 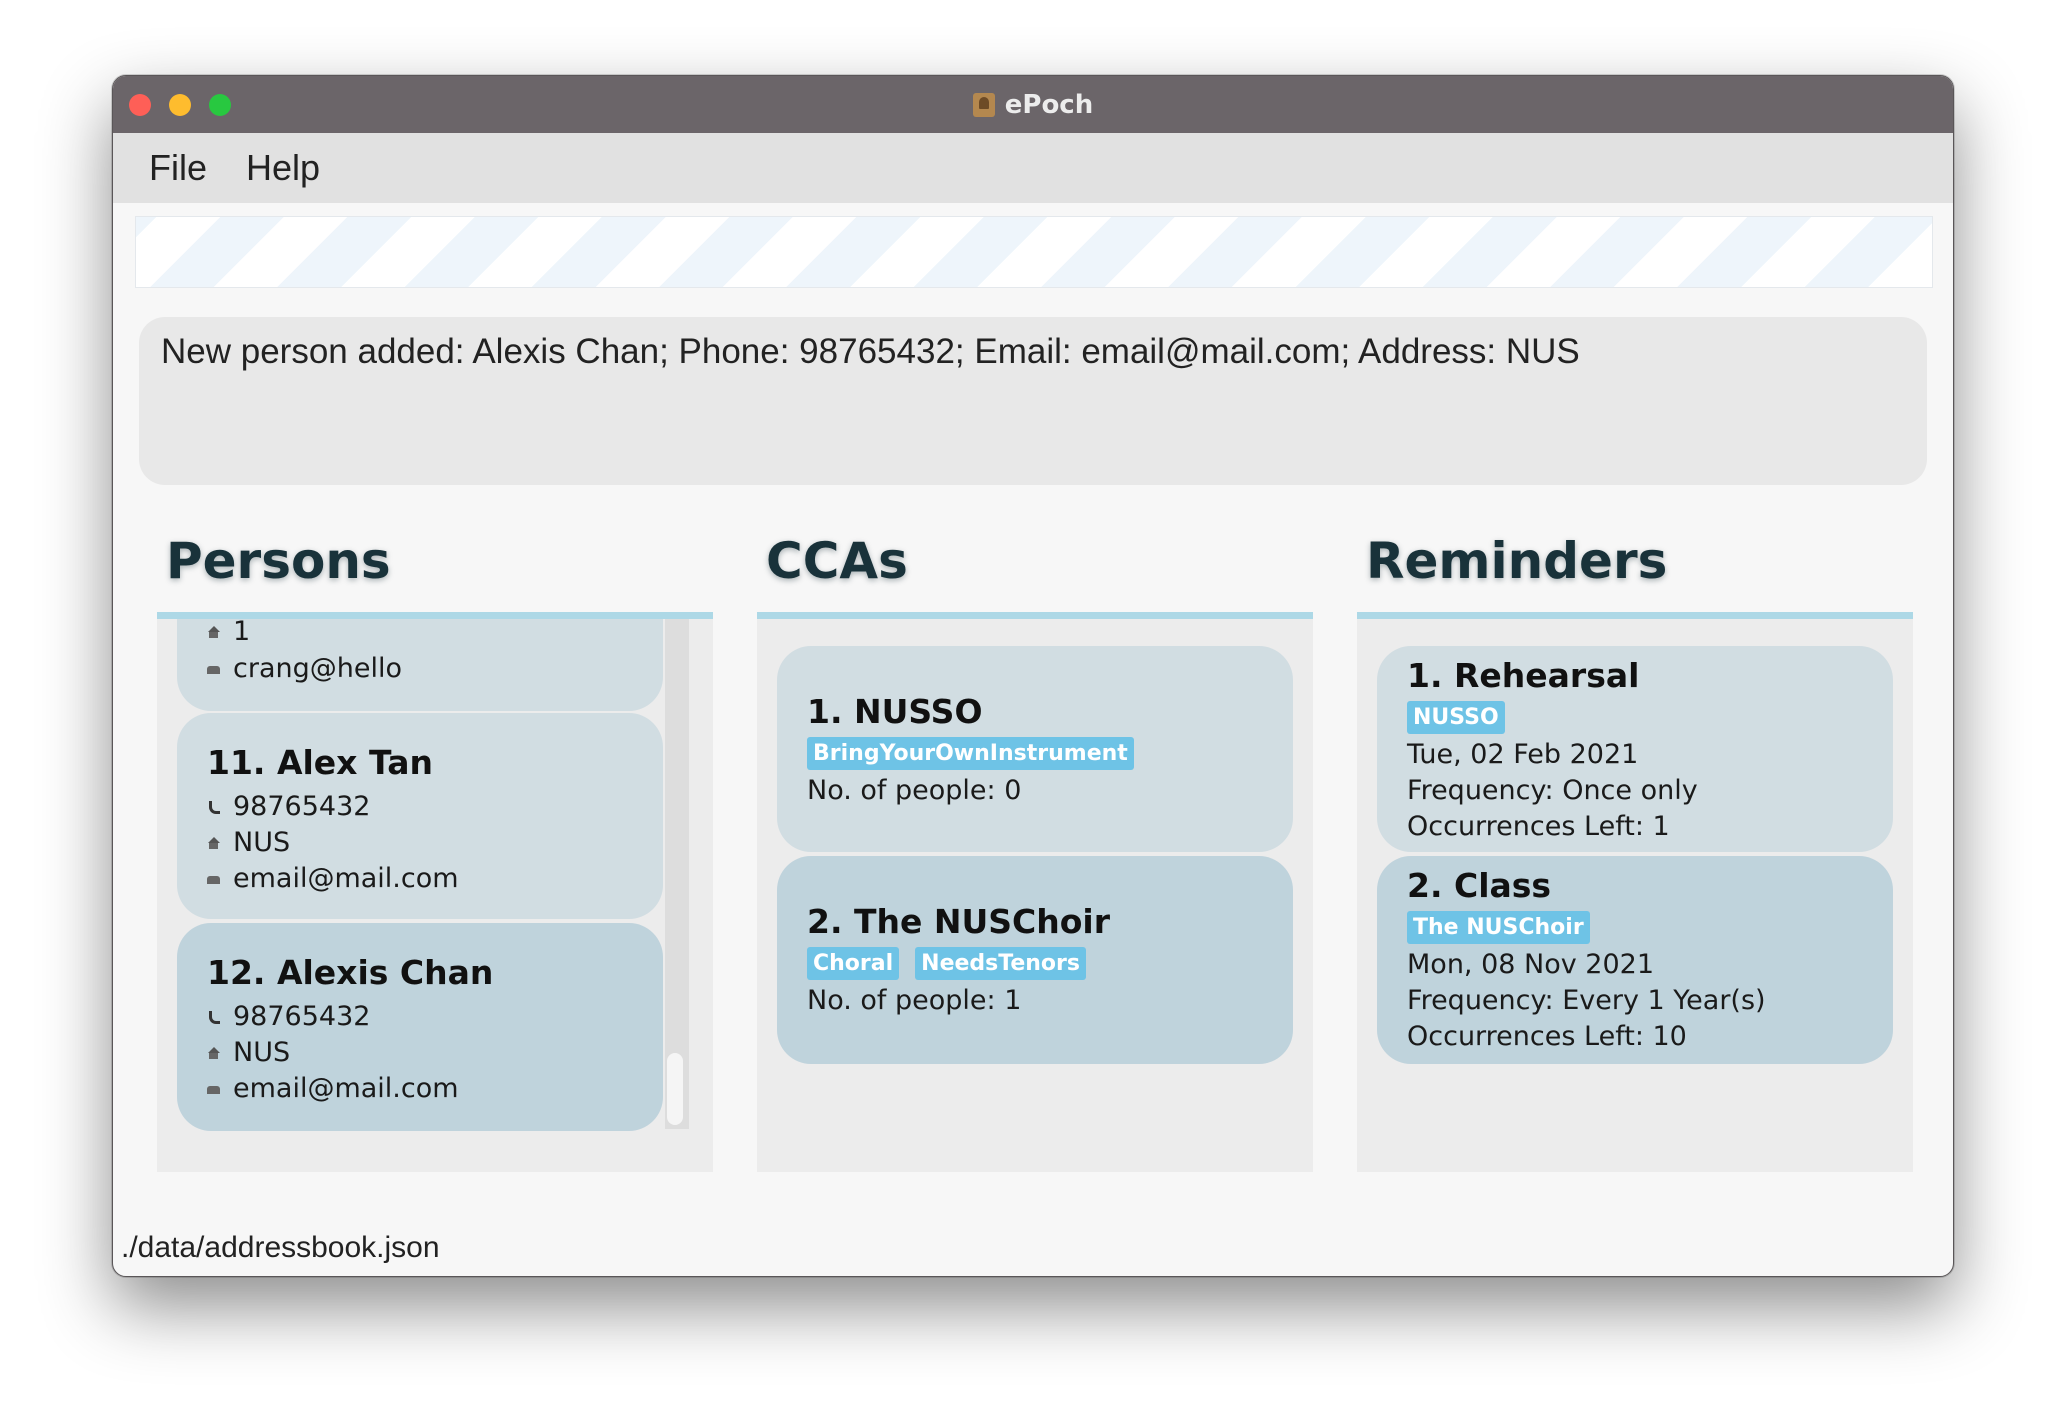 What do you see at coordinates (317, 668) in the screenshot?
I see `person-email: crang@hello` at bounding box center [317, 668].